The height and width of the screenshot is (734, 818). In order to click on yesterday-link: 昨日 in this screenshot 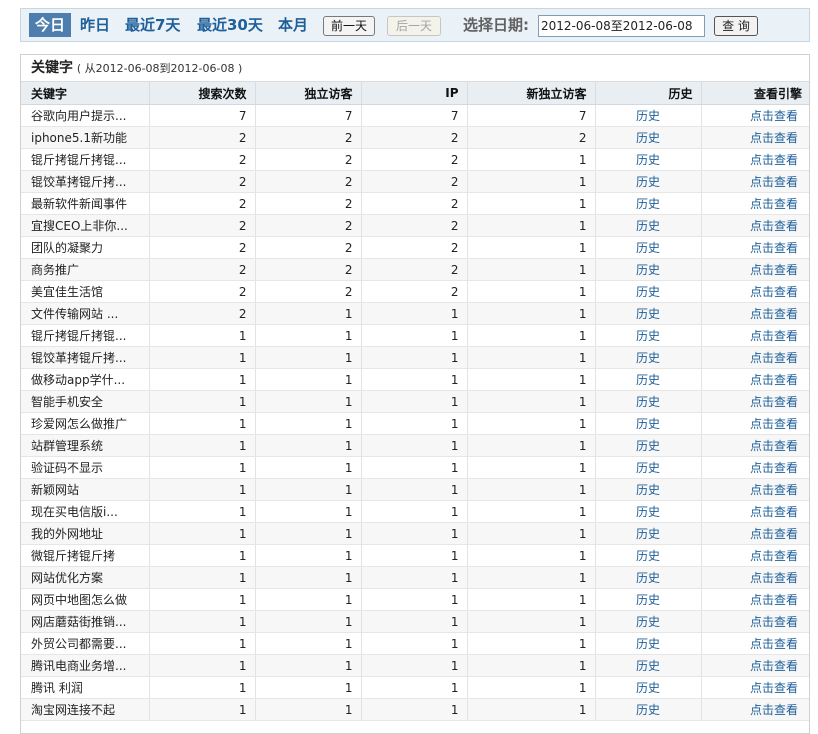, I will do `click(95, 25)`.